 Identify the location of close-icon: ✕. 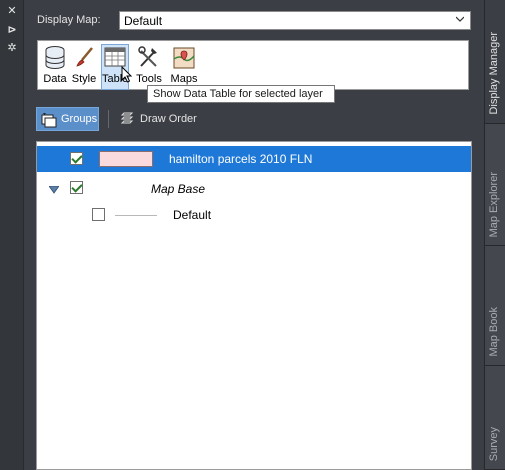
(12, 11).